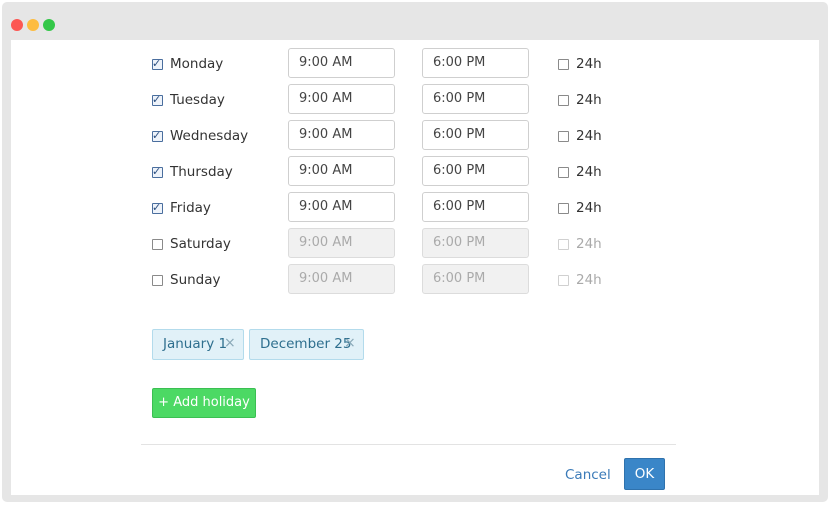 Image resolution: width=830 pixels, height=505 pixels. I want to click on window-close-button, so click(17, 25).